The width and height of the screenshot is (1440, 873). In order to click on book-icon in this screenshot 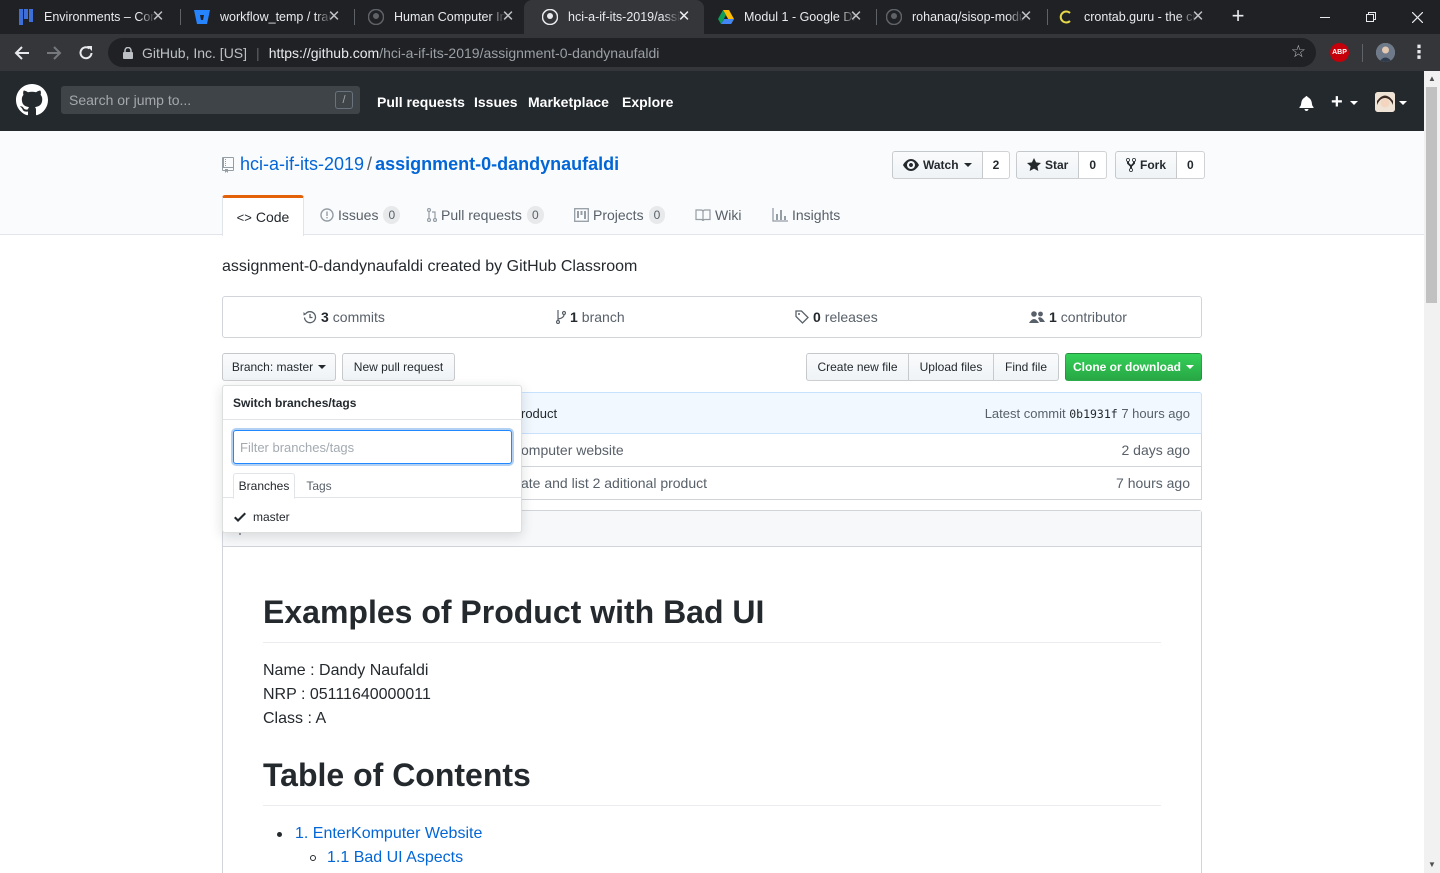, I will do `click(703, 214)`.